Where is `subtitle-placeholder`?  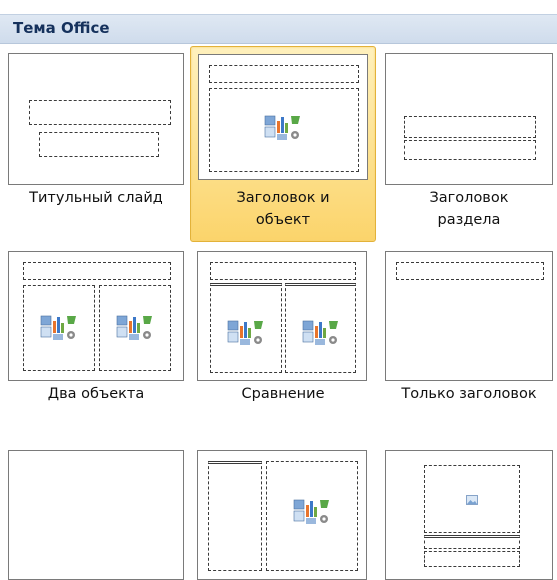 subtitle-placeholder is located at coordinates (99, 144).